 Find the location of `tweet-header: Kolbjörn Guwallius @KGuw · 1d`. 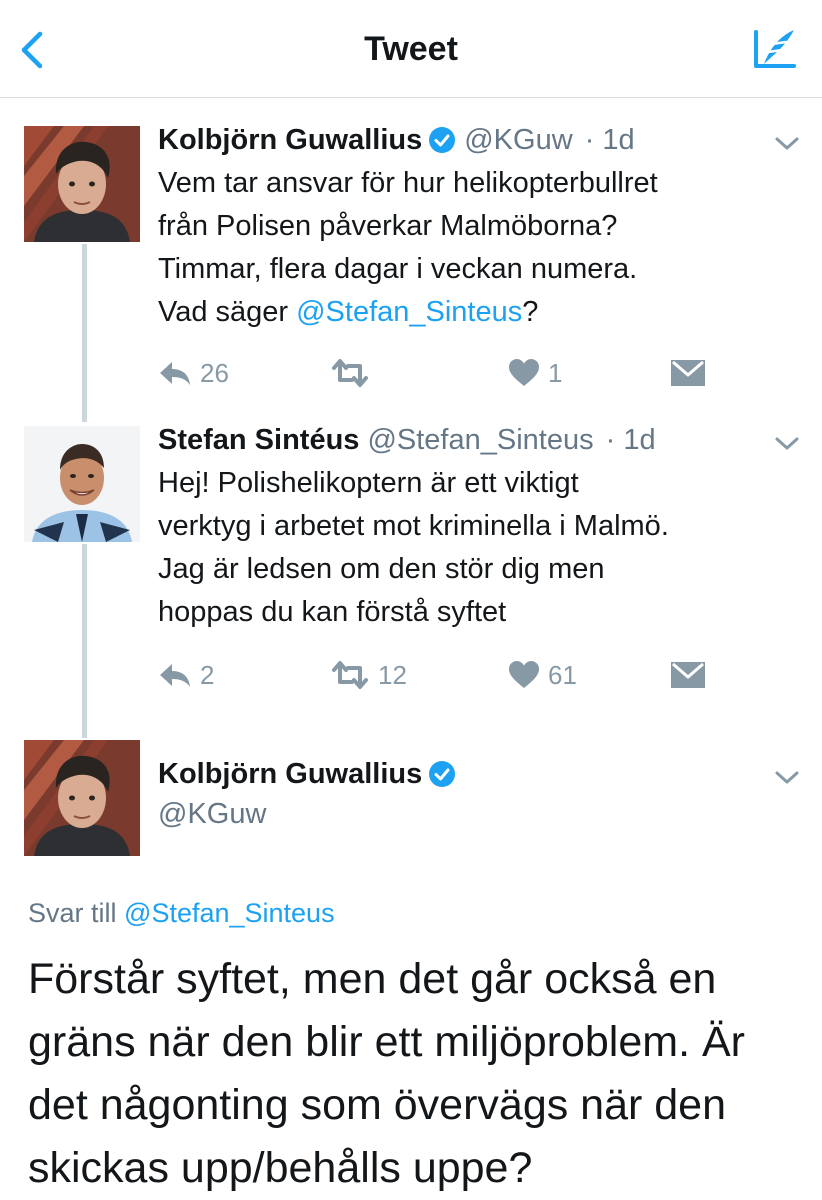

tweet-header: Kolbjörn Guwallius @KGuw · 1d is located at coordinates (396, 140).